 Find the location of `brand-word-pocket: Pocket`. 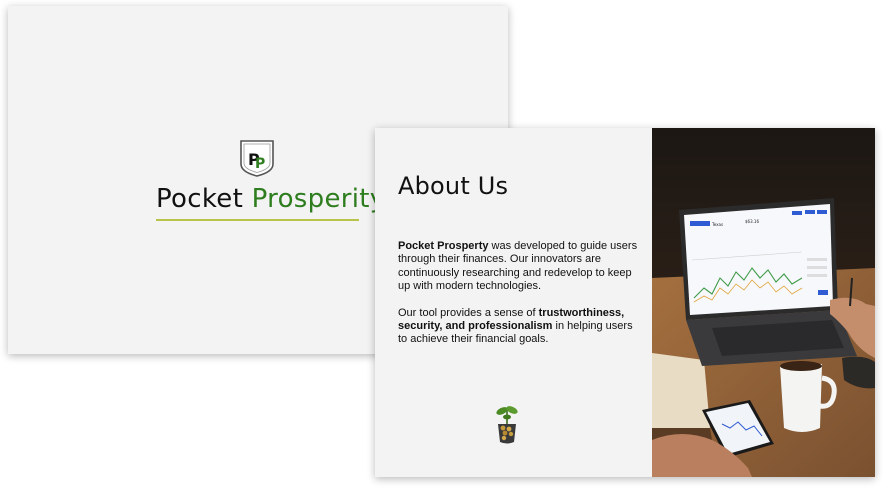

brand-word-pocket: Pocket is located at coordinates (200, 199).